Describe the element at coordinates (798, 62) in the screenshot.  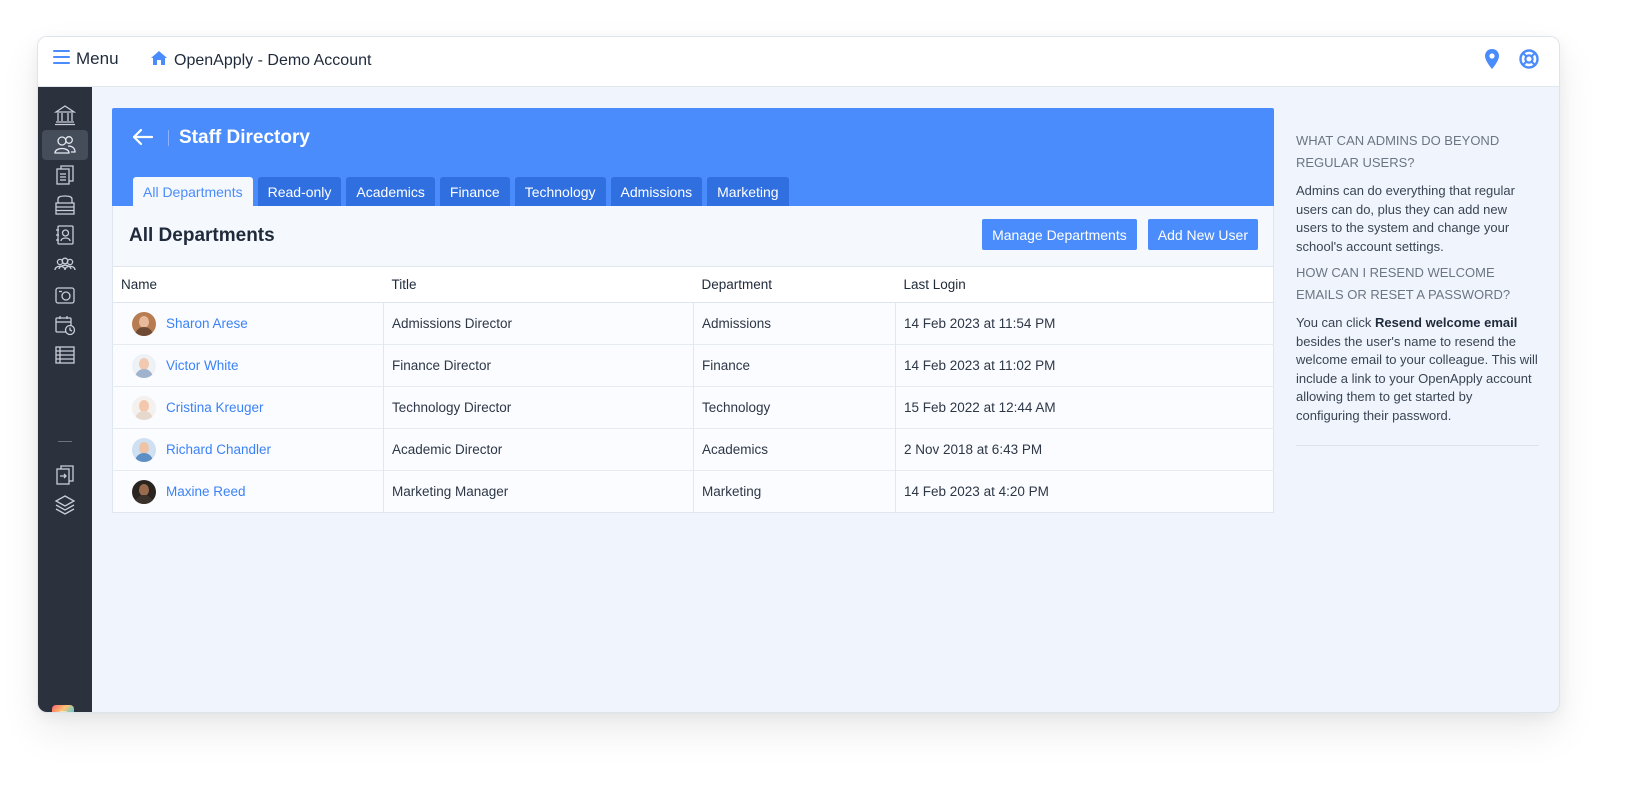
I see `top-bar: Menu OpenApply - Demo Account` at that location.